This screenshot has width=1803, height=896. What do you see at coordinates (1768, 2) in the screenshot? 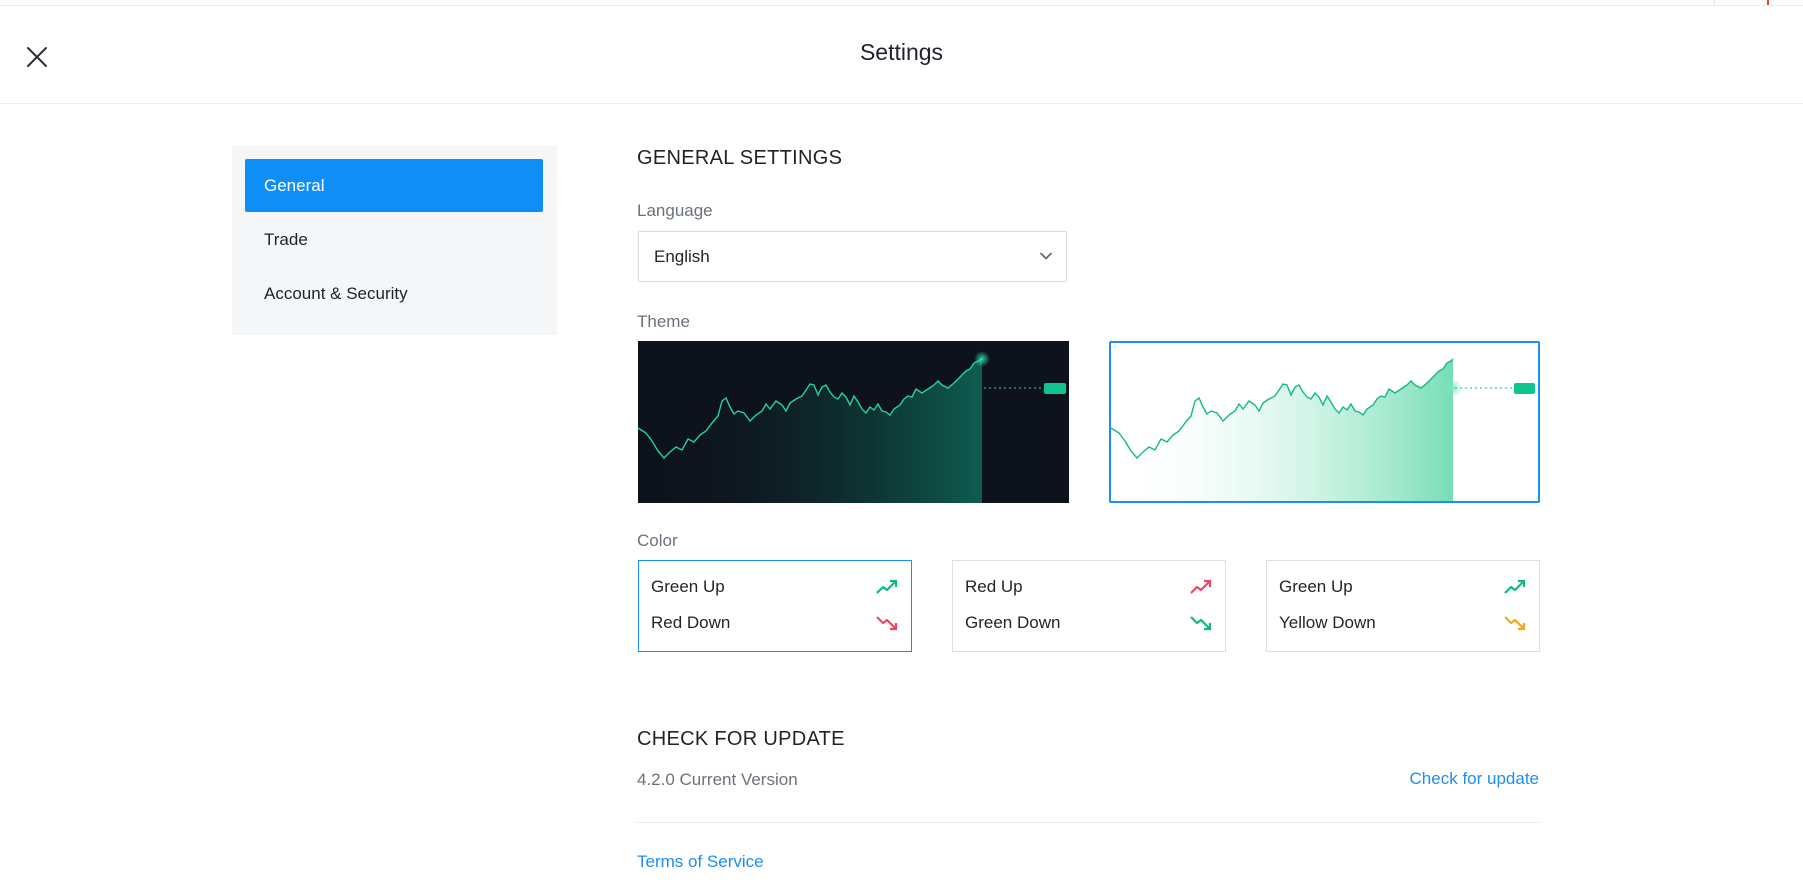
I see `window-control-accent` at bounding box center [1768, 2].